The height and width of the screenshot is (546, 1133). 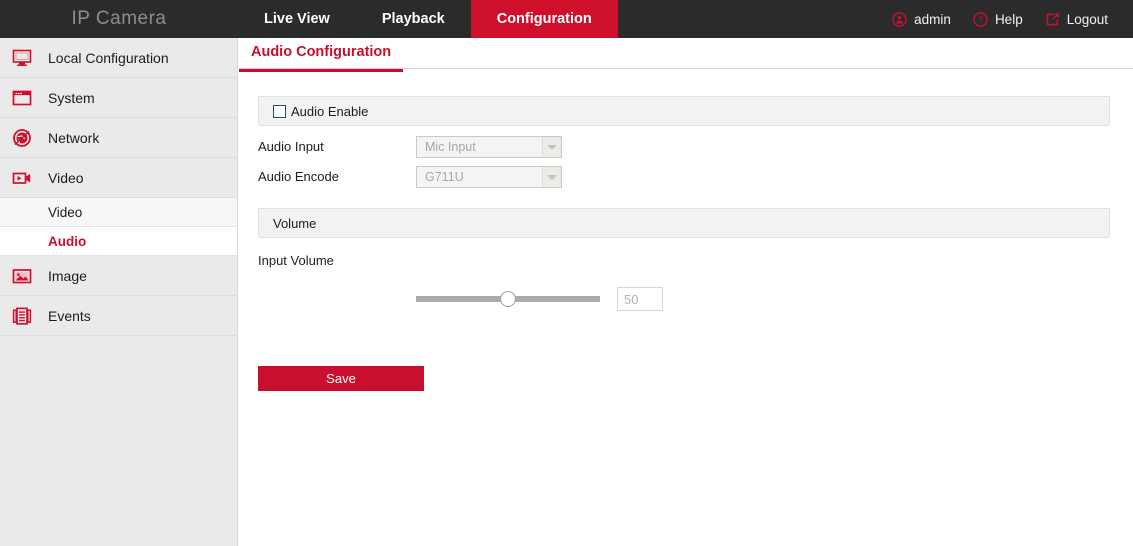 I want to click on nav-tab-live-view: Live View, so click(x=297, y=19).